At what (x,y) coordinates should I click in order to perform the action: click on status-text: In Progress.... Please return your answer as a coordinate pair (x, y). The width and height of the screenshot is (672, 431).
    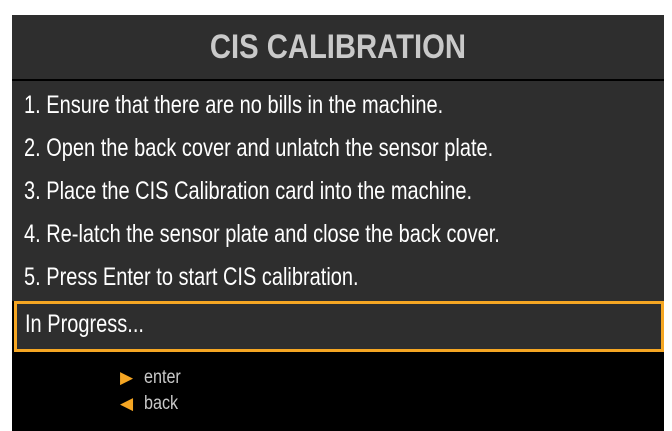
    Looking at the image, I should click on (84, 324).